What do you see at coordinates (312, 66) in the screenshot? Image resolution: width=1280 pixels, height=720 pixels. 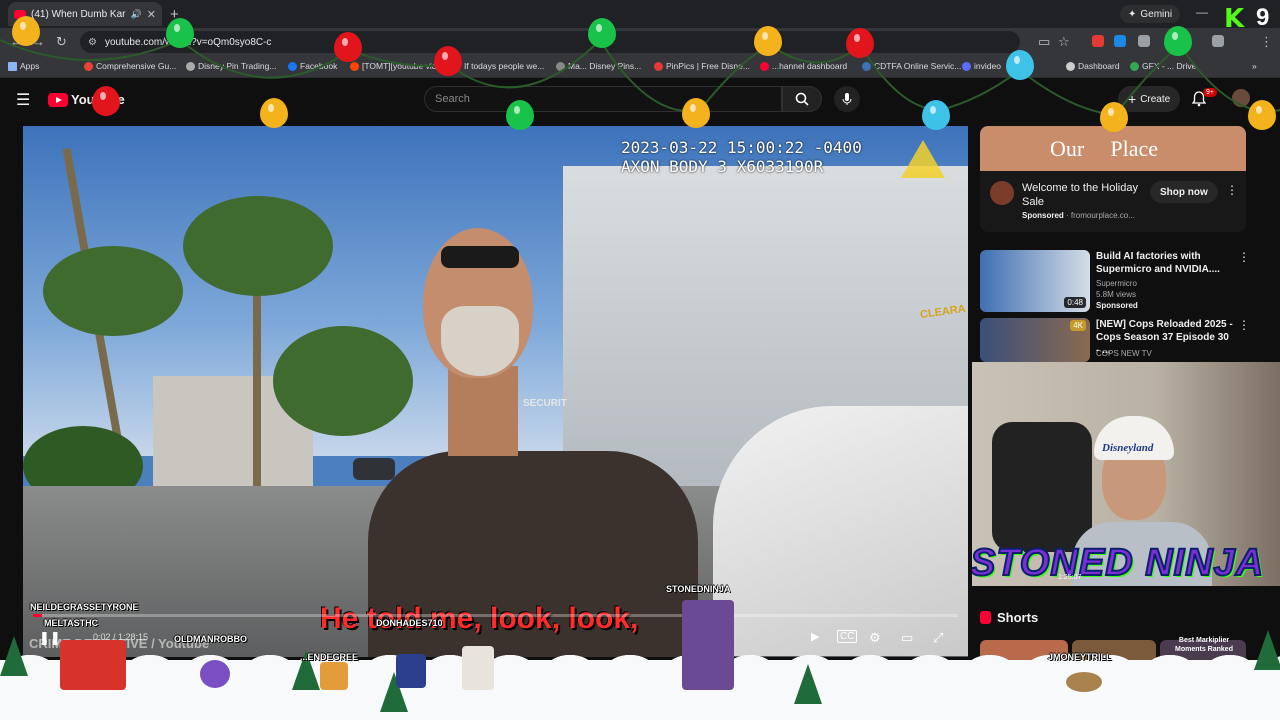 I see `bookmark-item: Facebook` at bounding box center [312, 66].